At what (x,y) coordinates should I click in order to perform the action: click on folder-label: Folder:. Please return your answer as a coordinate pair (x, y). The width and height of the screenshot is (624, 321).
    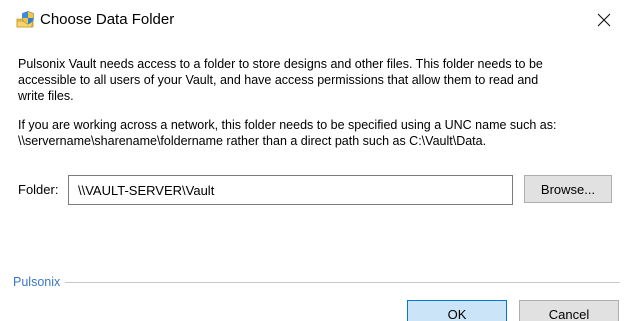
    Looking at the image, I should click on (38, 189).